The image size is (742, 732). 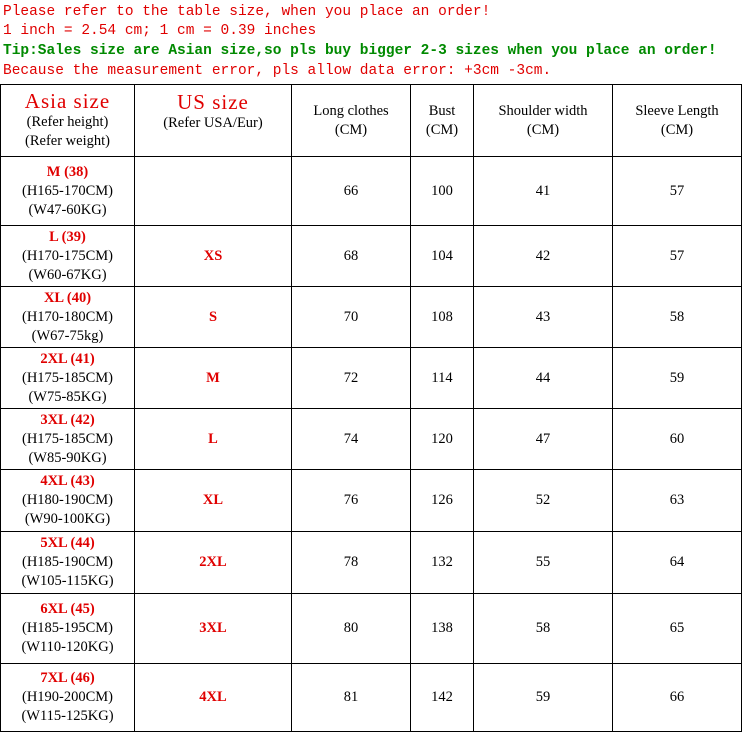 I want to click on asia-size-cell: L (39) (H170-175CM) (W60-67KG), so click(x=67, y=256).